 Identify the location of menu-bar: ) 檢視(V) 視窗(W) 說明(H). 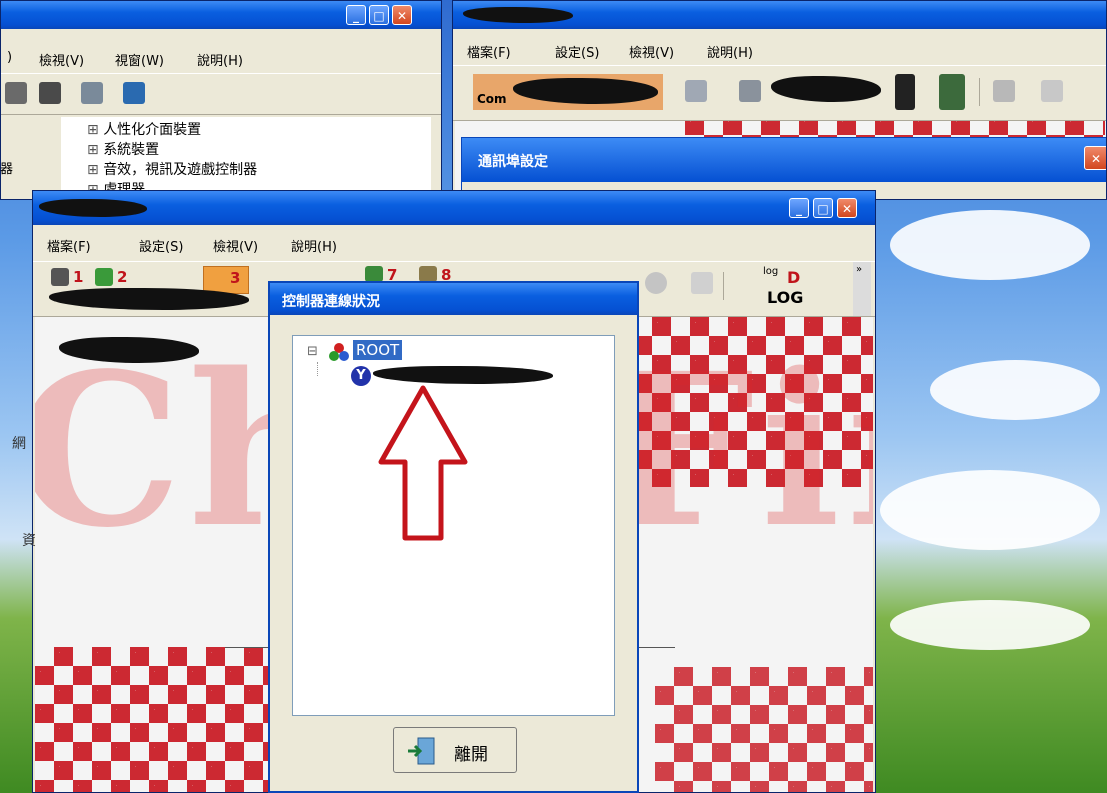
(221, 58).